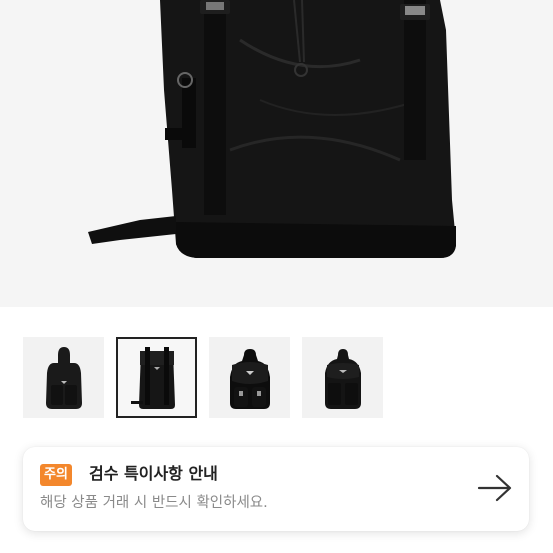 This screenshot has height=553, width=553. I want to click on thumbnail-list, so click(203, 377).